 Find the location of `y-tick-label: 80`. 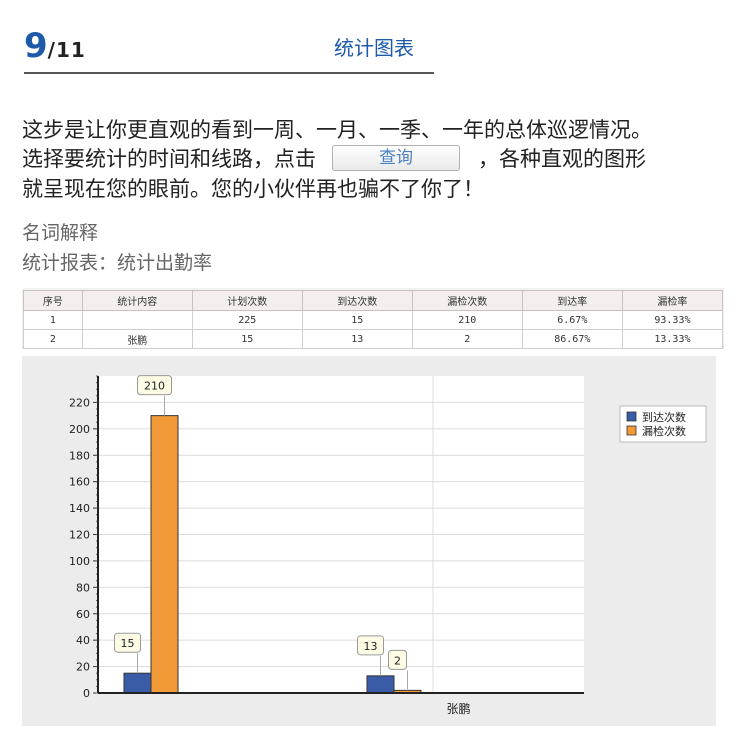

y-tick-label: 80 is located at coordinates (83, 587).